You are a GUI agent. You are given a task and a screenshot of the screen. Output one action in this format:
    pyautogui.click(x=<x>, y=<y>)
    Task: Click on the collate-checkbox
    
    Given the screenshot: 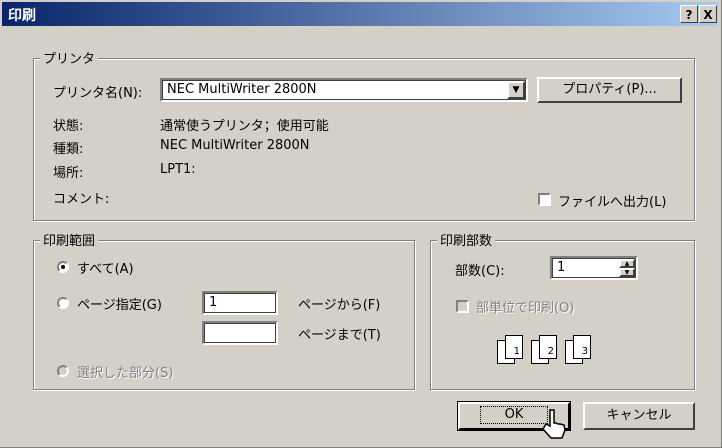 What is the action you would take?
    pyautogui.click(x=462, y=306)
    